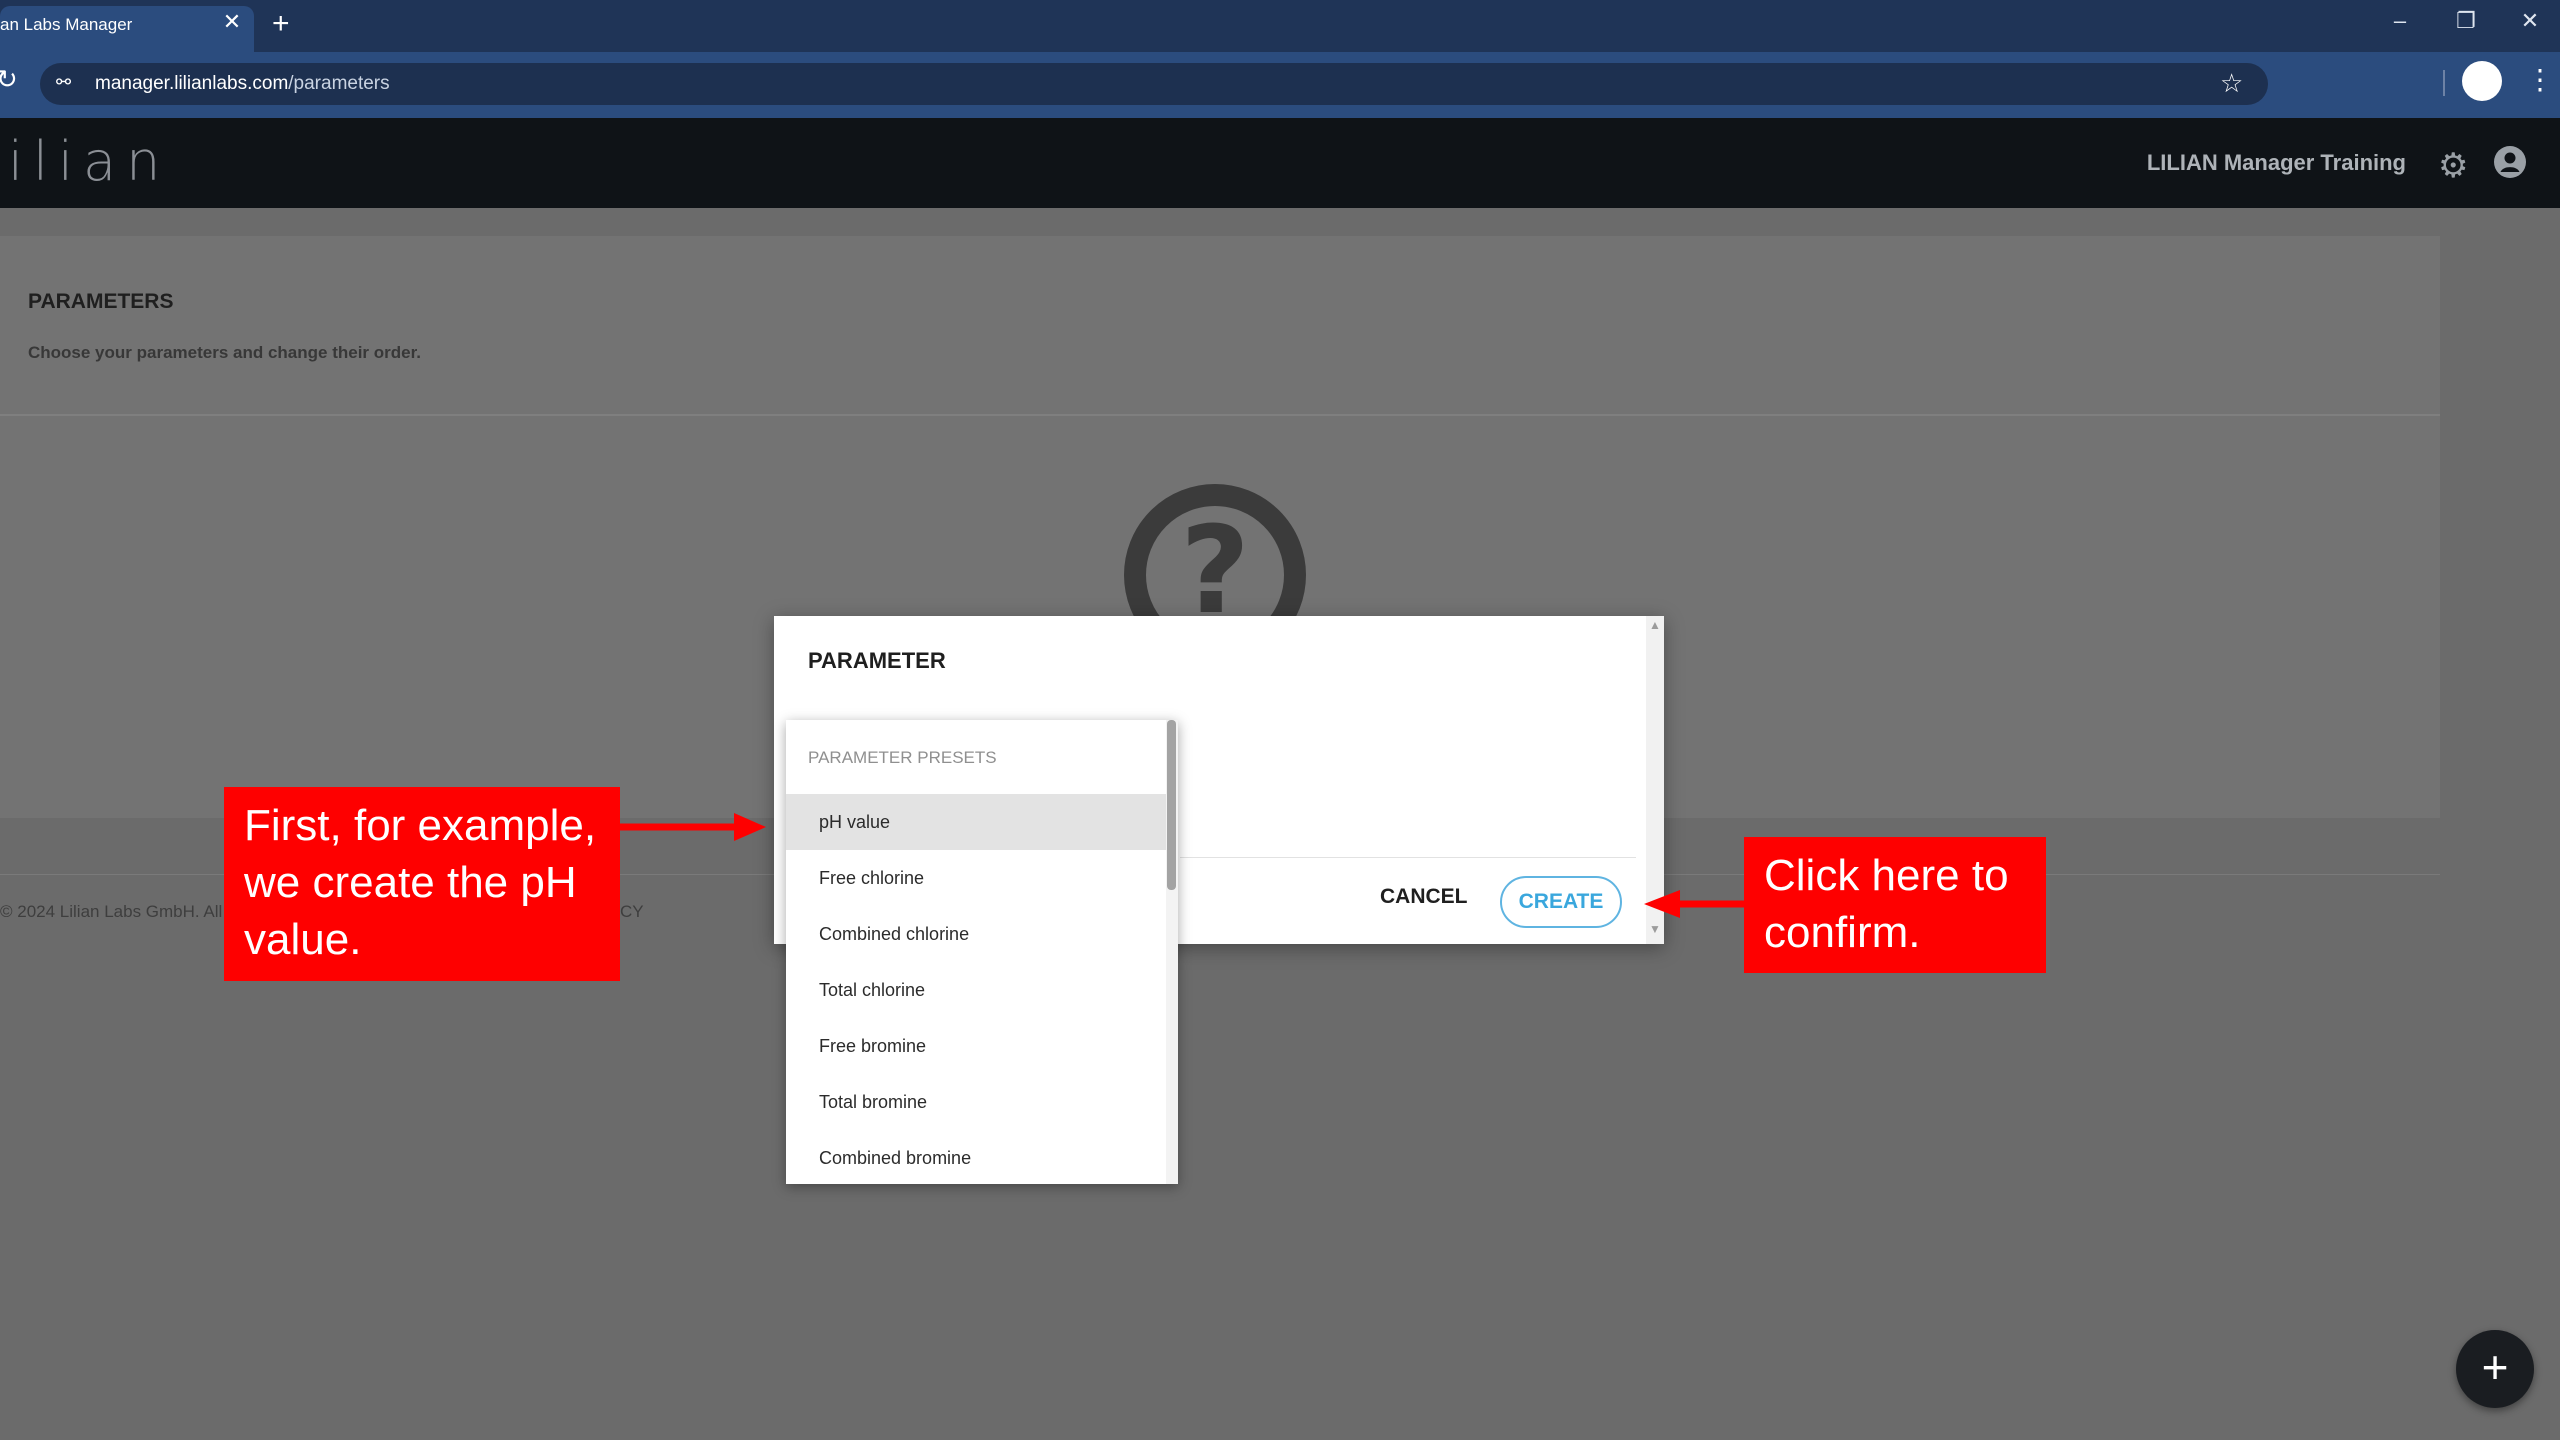  I want to click on arrow-to-create, so click(1694, 904).